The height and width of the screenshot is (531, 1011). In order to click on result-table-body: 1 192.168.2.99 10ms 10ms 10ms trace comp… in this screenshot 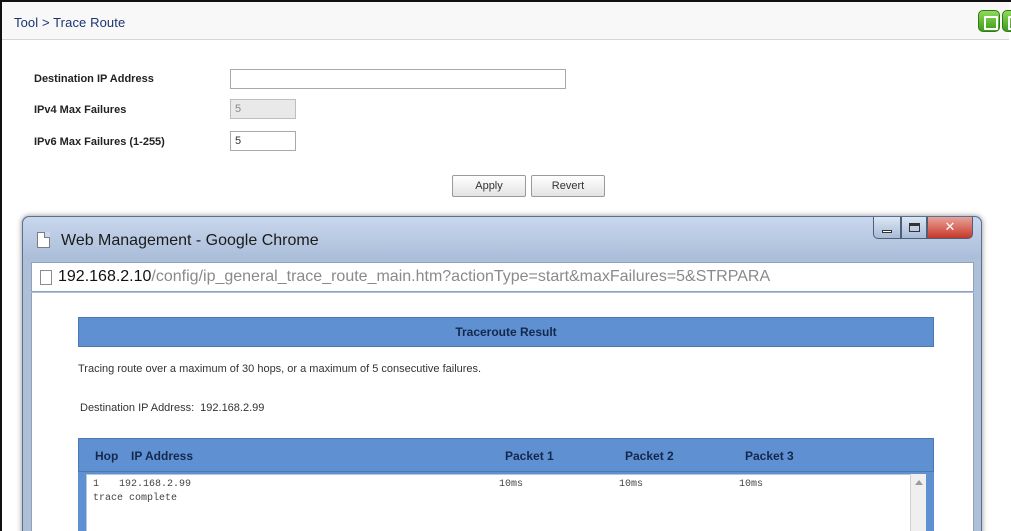, I will do `click(506, 501)`.